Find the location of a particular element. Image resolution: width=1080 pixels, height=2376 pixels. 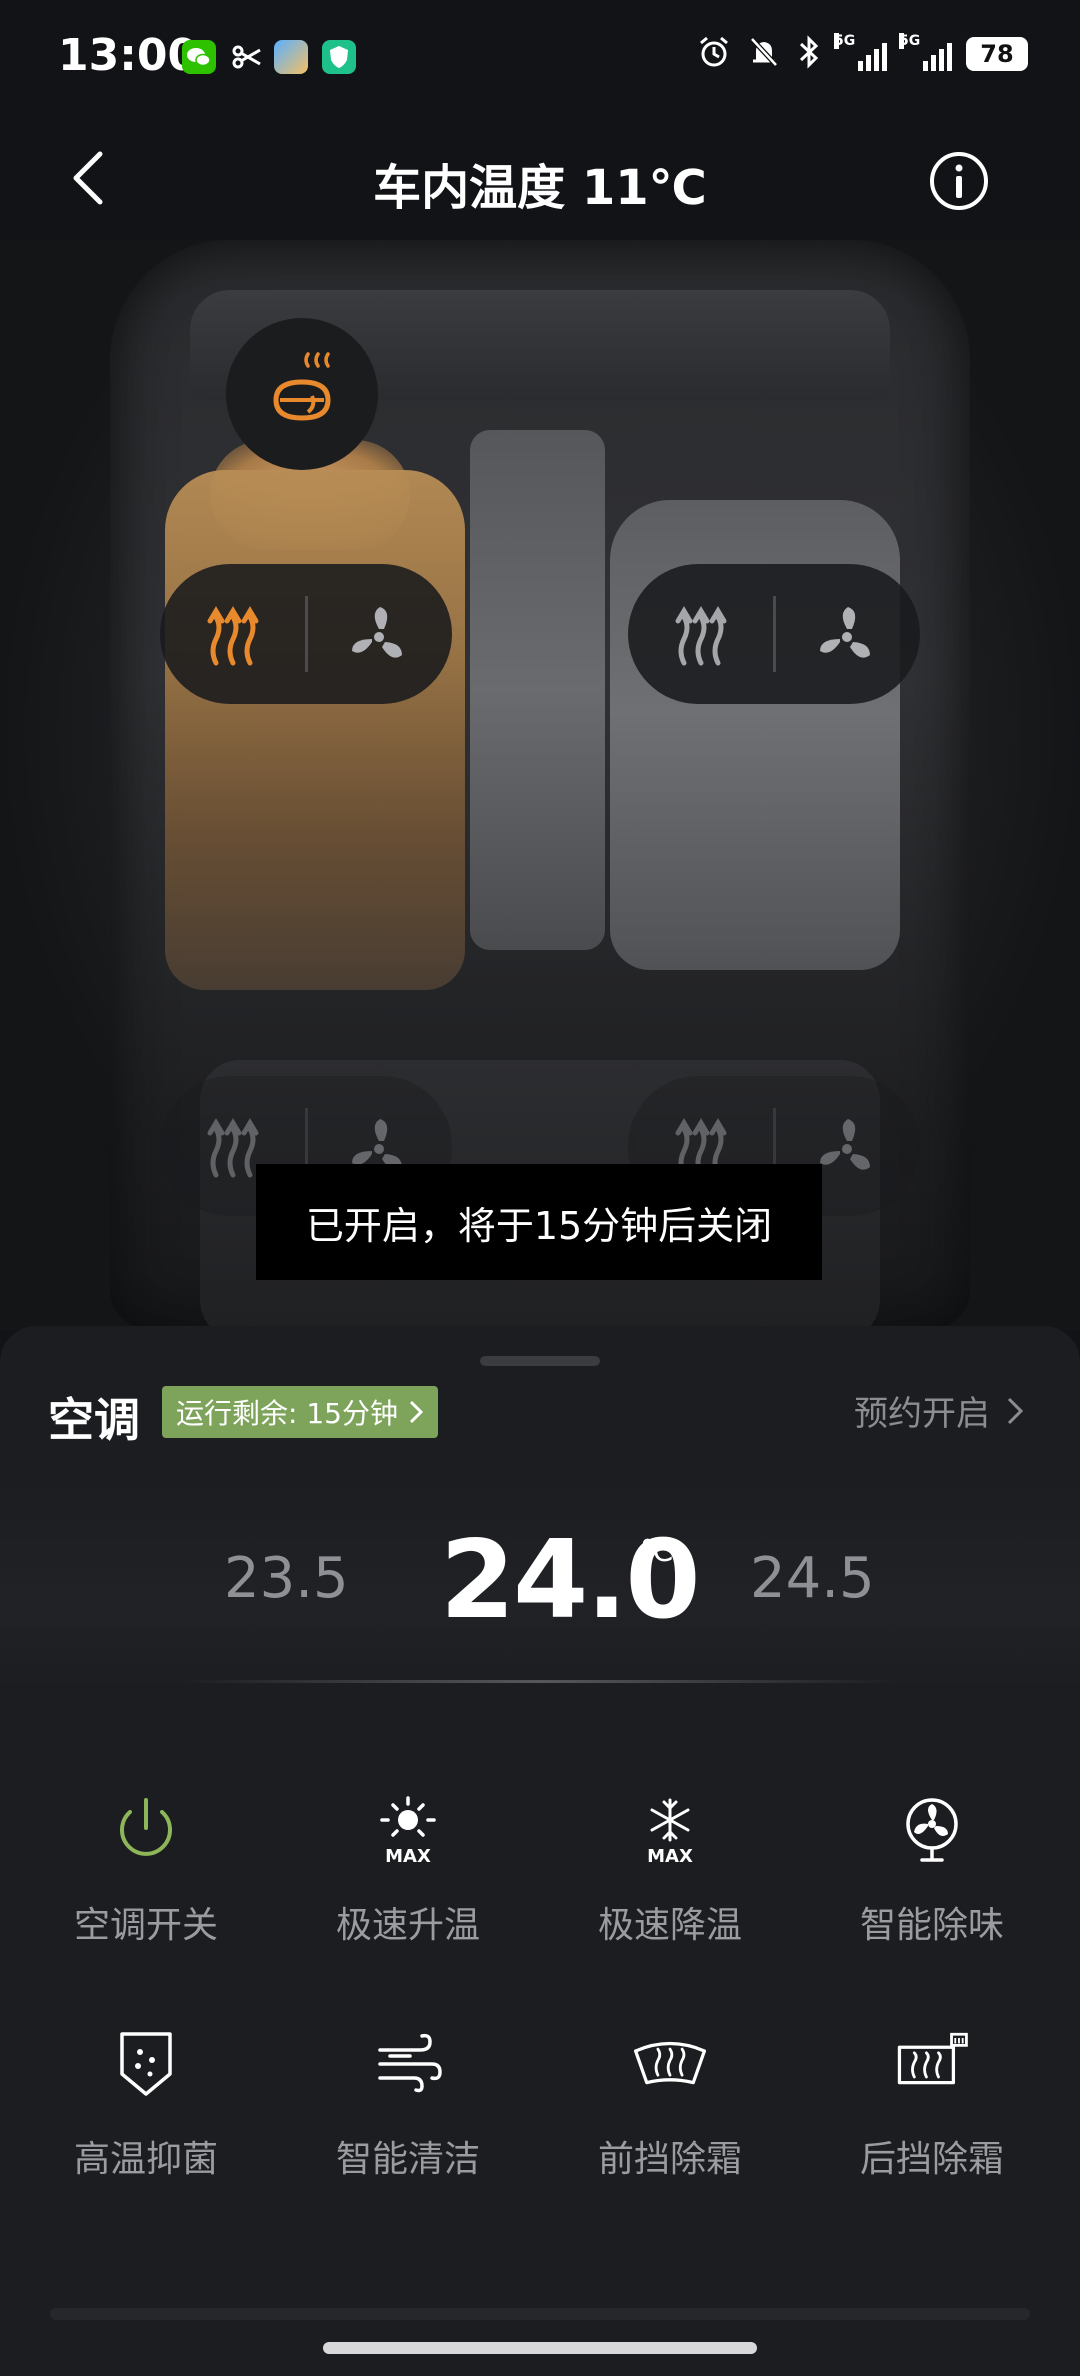

sun-max-icon: MAX is located at coordinates (408, 1830).